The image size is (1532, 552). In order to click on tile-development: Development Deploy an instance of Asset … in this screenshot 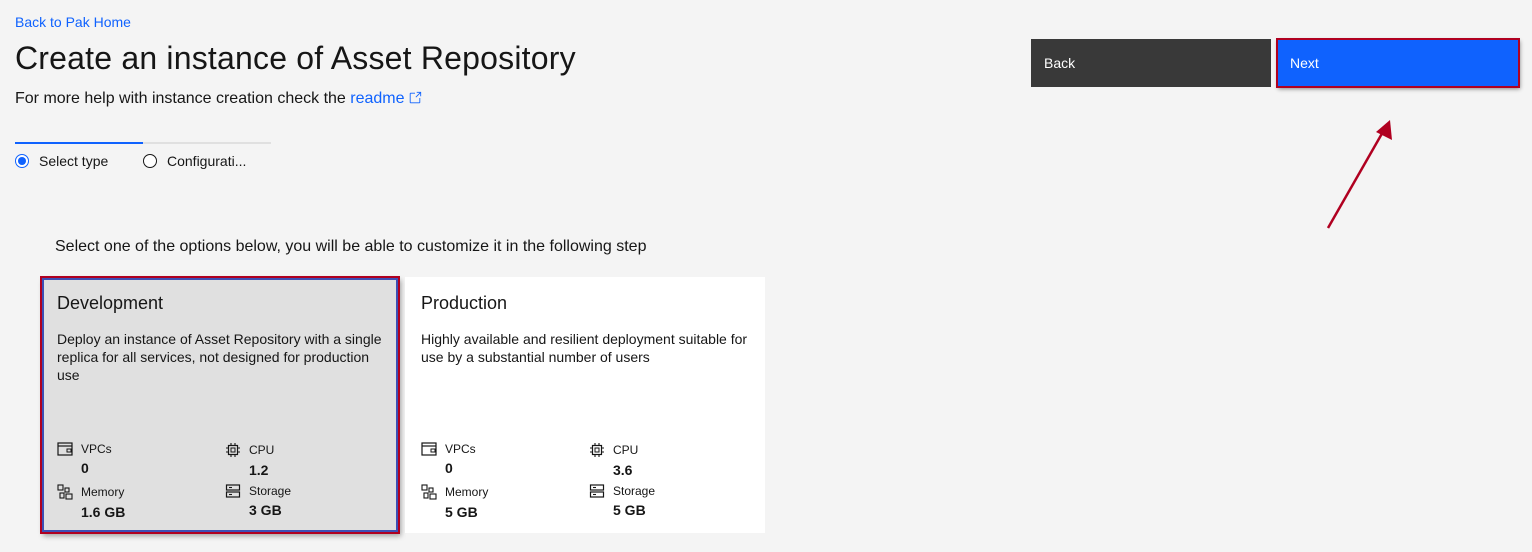, I will do `click(220, 405)`.